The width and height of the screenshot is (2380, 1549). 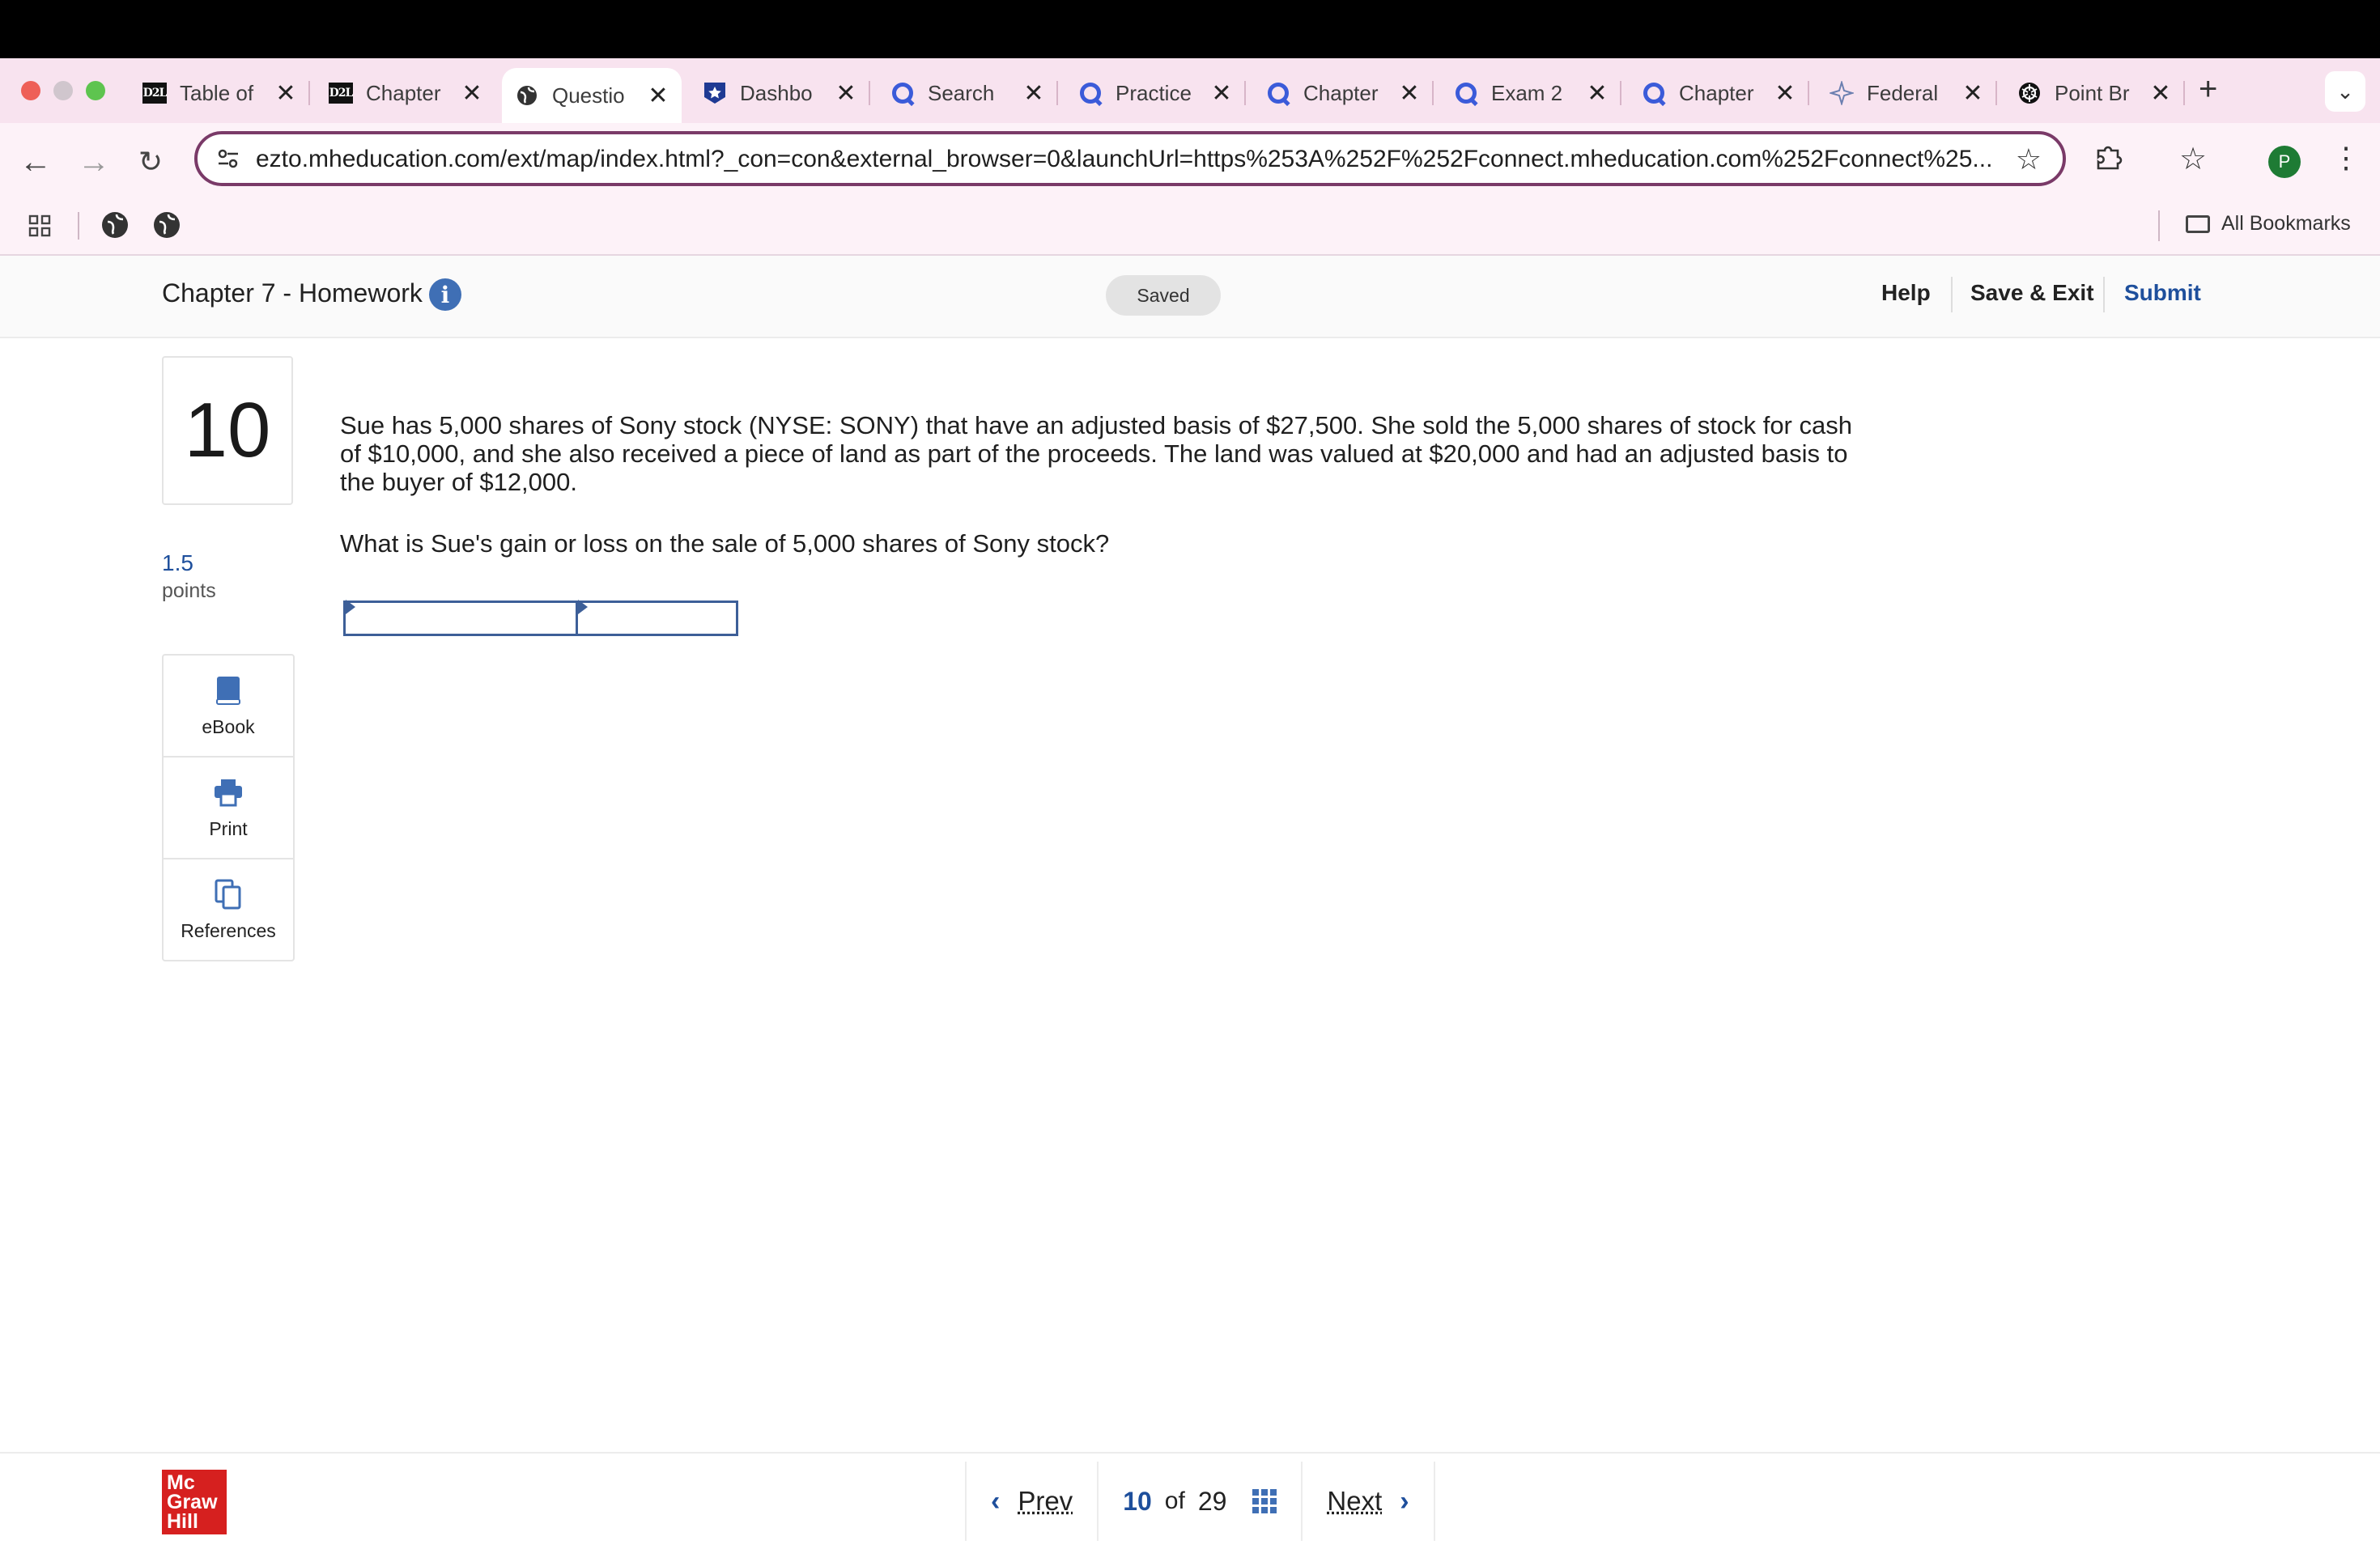 I want to click on answer-table, so click(x=541, y=618).